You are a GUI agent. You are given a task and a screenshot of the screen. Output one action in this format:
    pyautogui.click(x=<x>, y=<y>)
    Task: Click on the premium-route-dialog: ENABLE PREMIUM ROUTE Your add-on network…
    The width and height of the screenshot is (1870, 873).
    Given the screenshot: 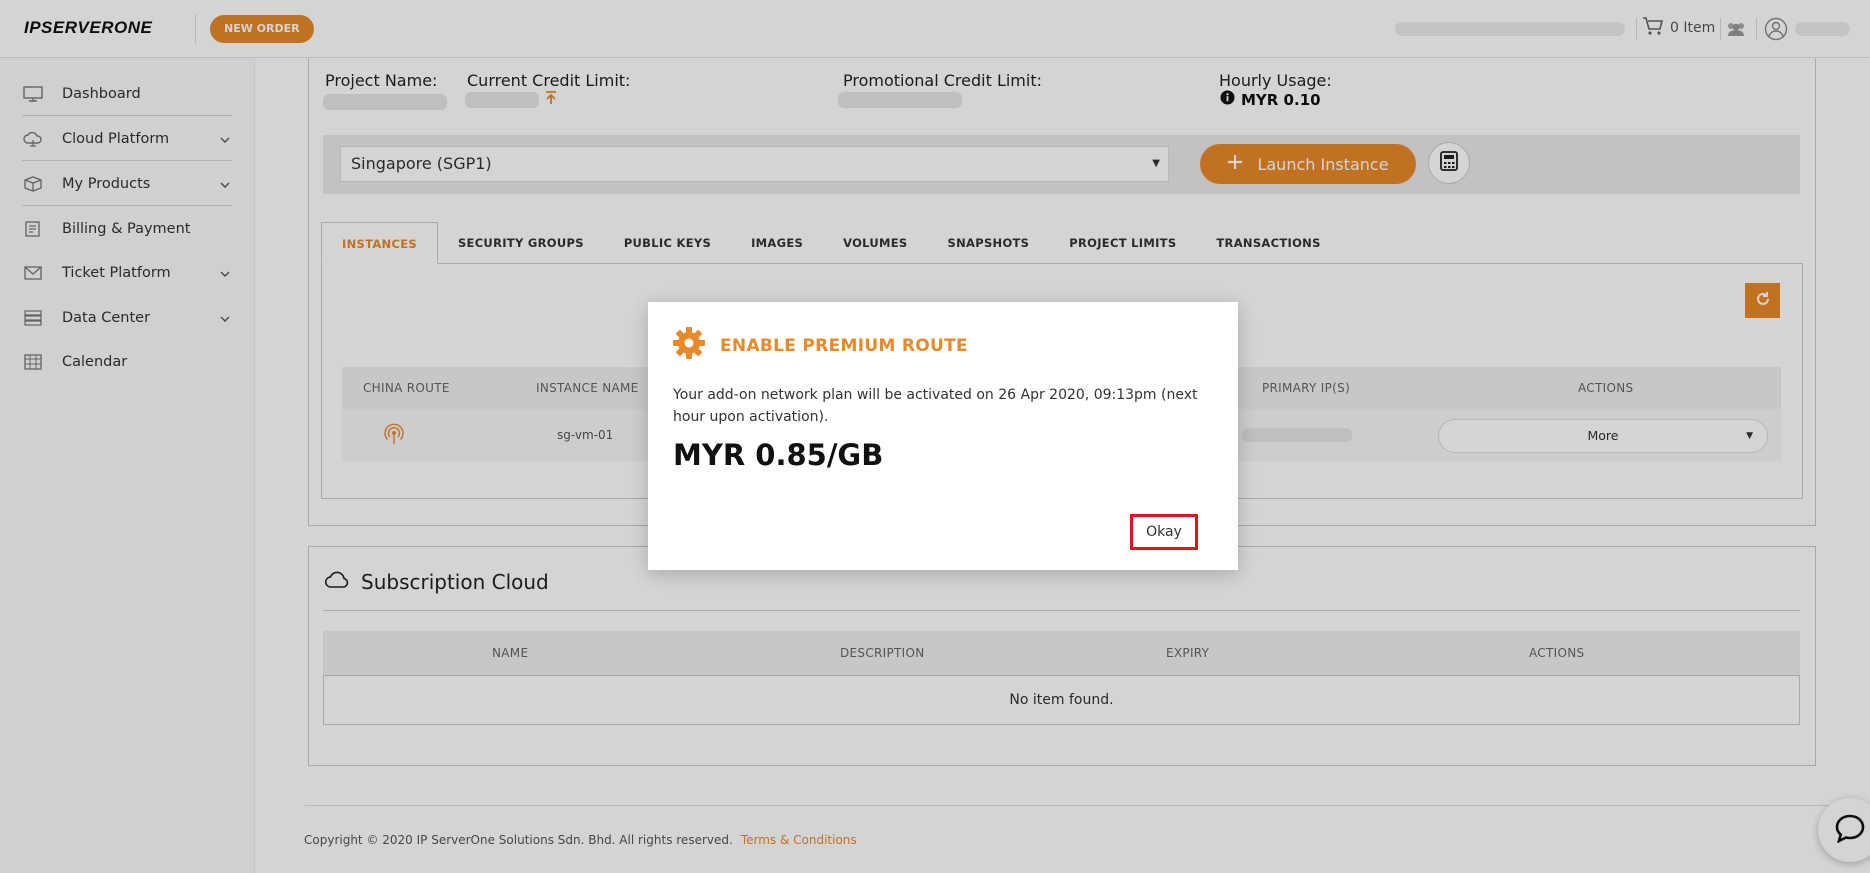 What is the action you would take?
    pyautogui.click(x=943, y=436)
    